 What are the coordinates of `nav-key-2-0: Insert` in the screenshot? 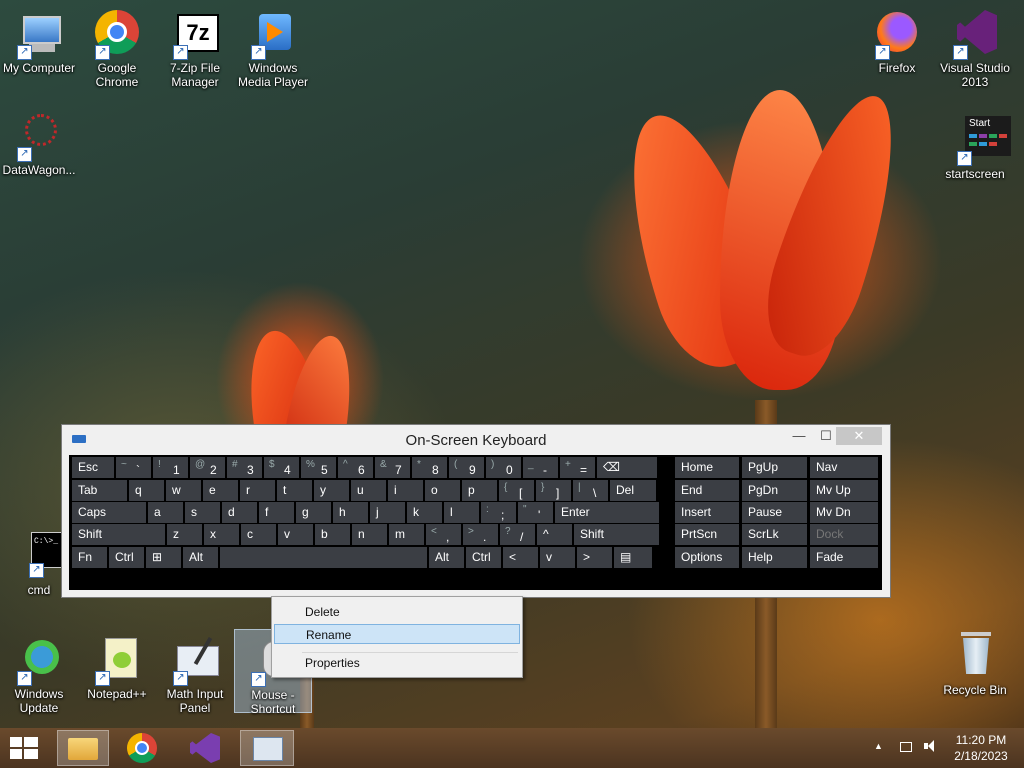 It's located at (707, 512).